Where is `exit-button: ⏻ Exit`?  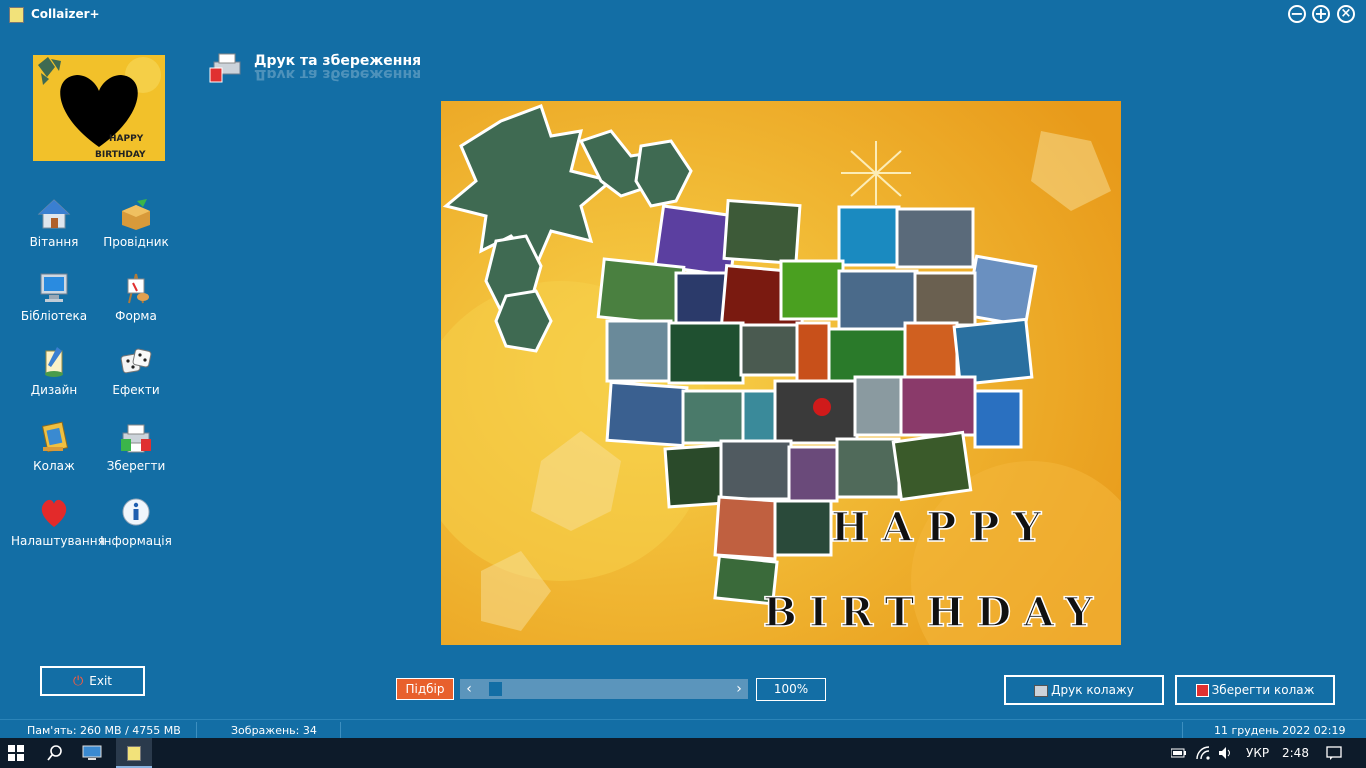
exit-button: ⏻ Exit is located at coordinates (92, 681).